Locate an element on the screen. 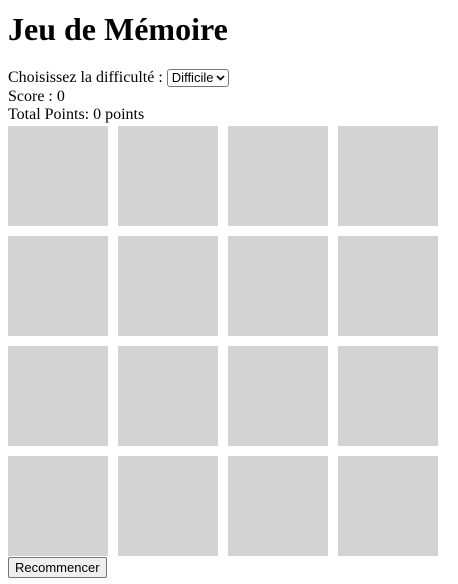 Image resolution: width=458 pixels, height=584 pixels. restart-button: Recommencer is located at coordinates (57, 567).